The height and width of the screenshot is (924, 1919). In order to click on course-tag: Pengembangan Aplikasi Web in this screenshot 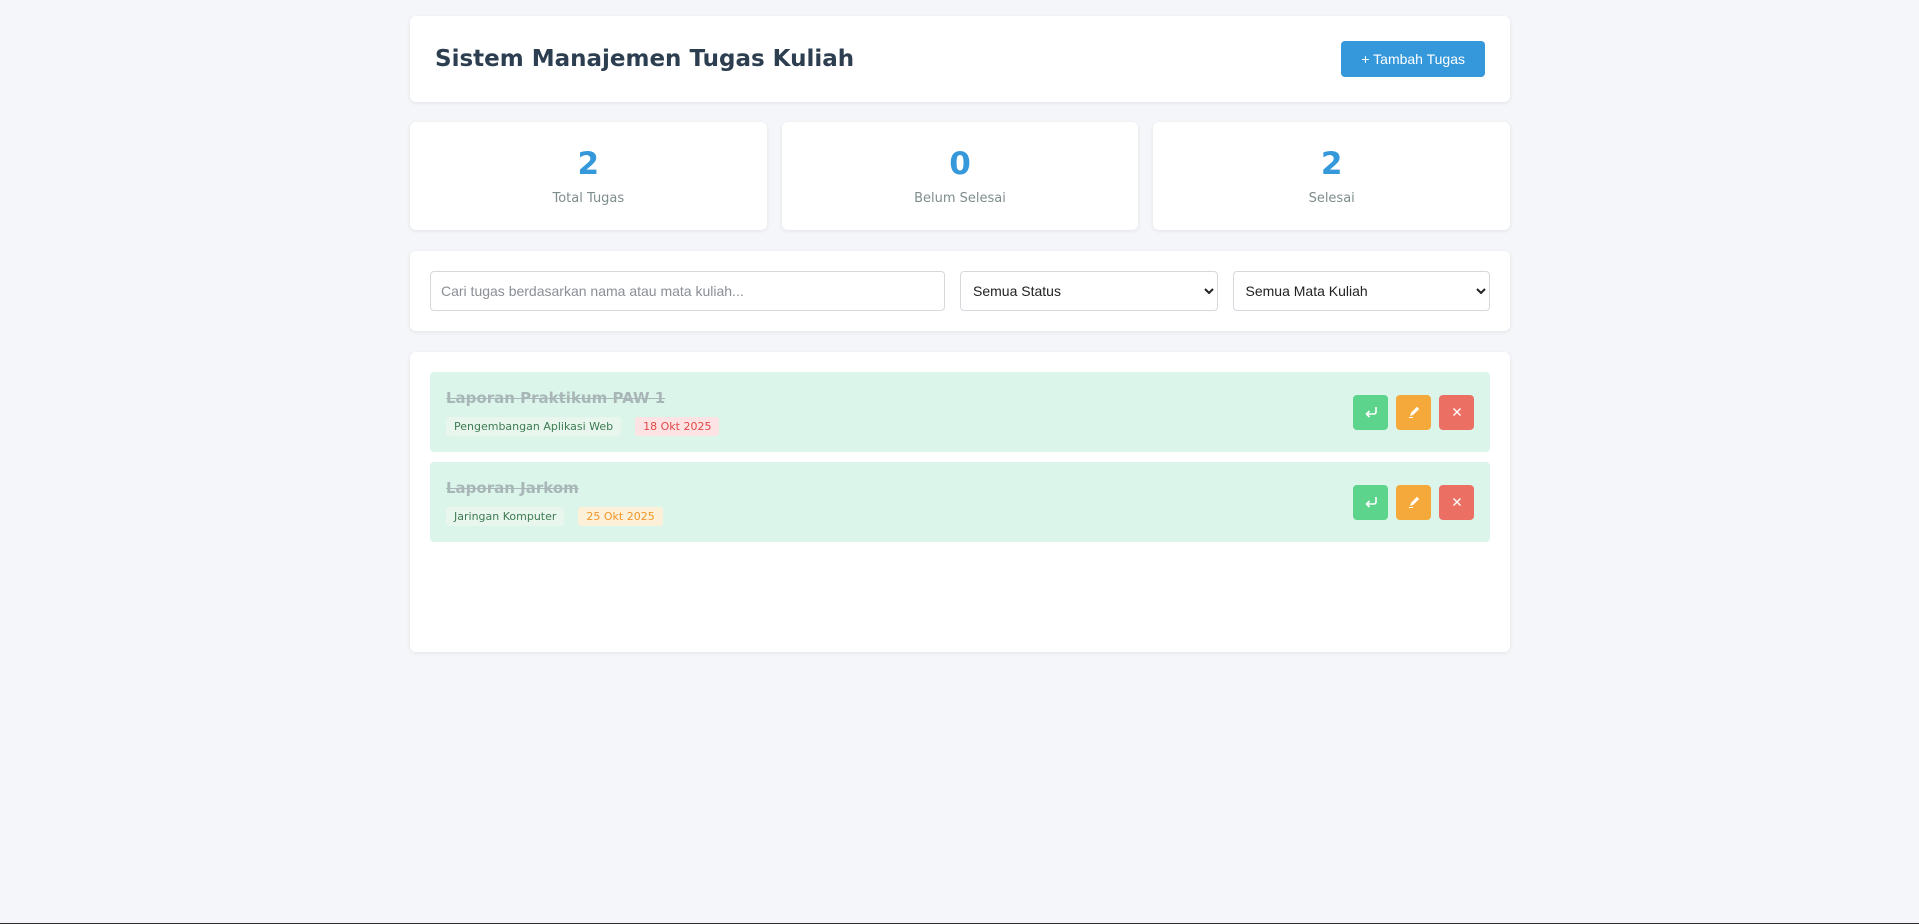, I will do `click(534, 426)`.